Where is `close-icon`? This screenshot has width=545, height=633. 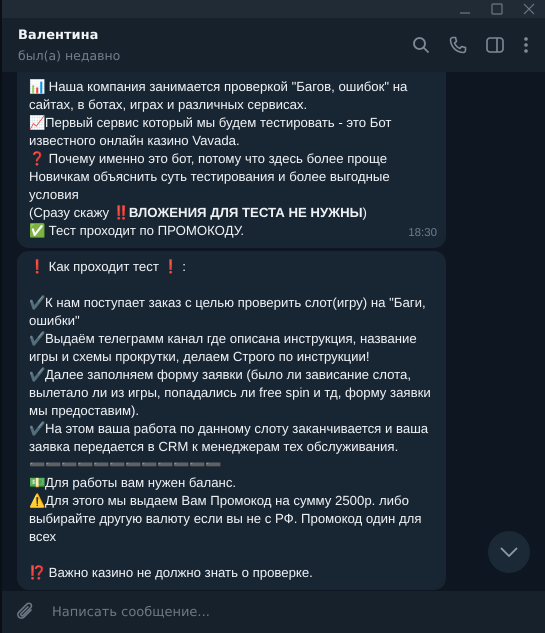 close-icon is located at coordinates (529, 9).